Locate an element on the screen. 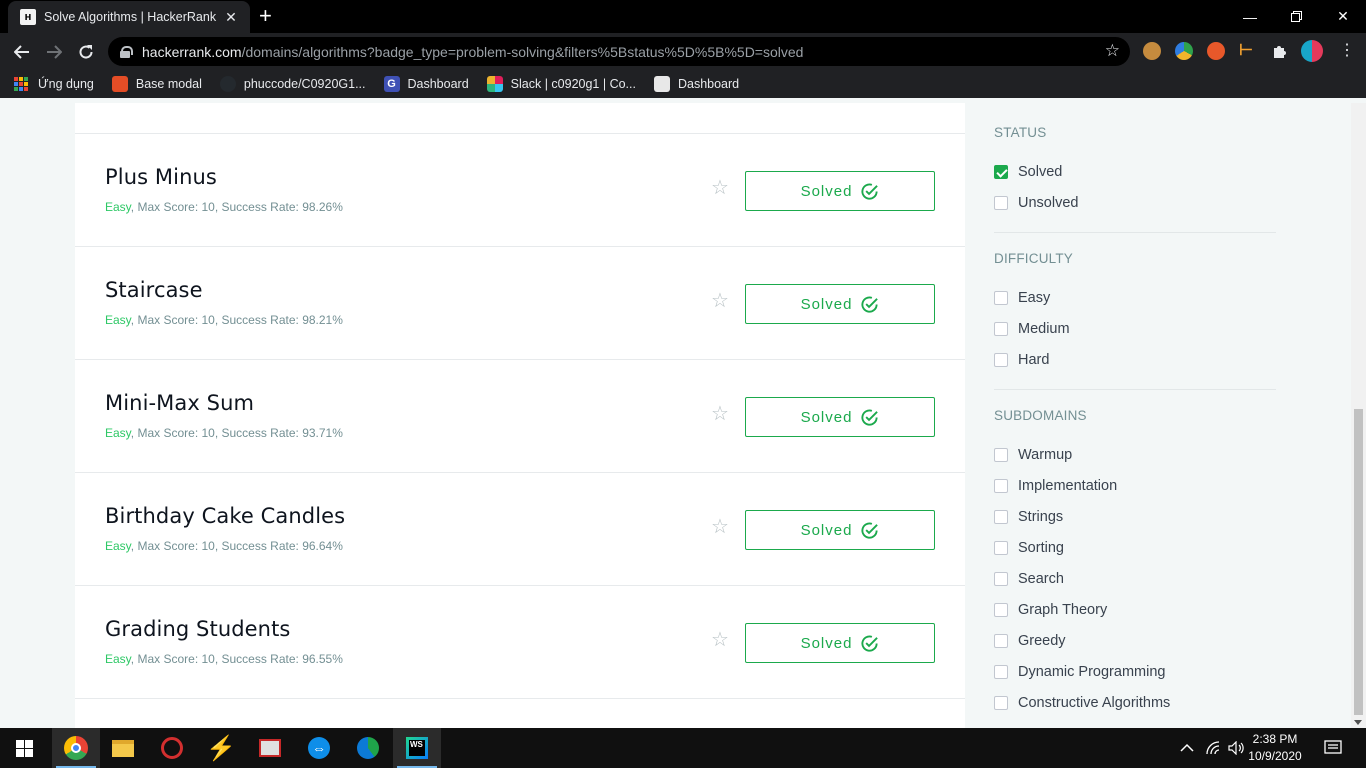 This screenshot has width=1366, height=768. bookmark-dashboard-1: G Dashboard is located at coordinates (426, 84).